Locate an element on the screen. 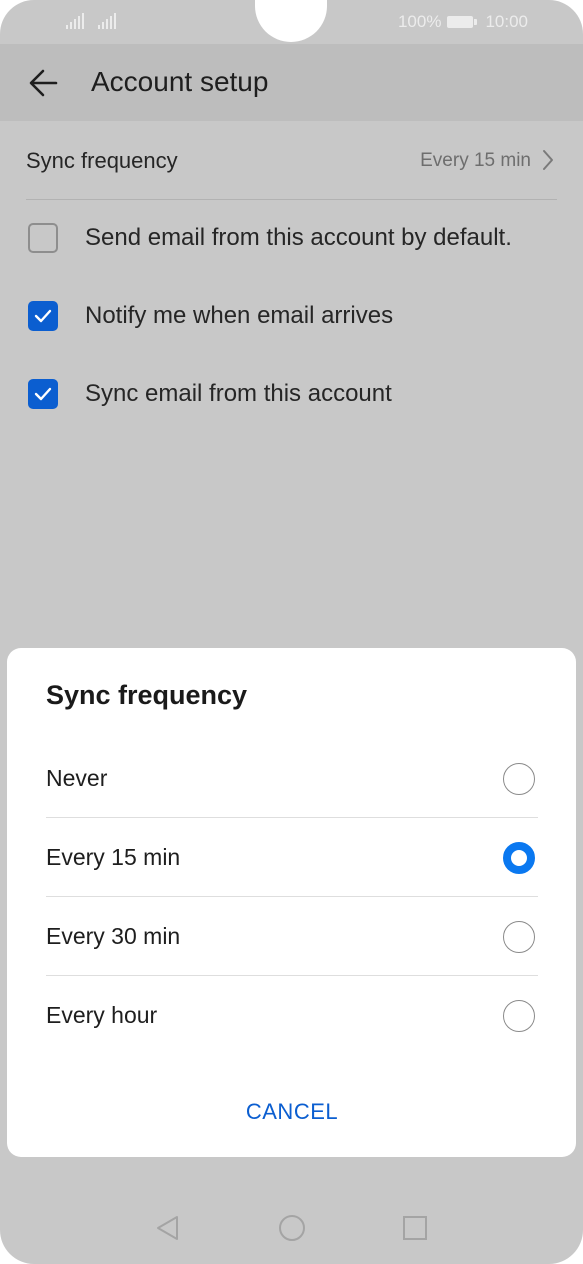  option-label: Every hour is located at coordinates (102, 1015).